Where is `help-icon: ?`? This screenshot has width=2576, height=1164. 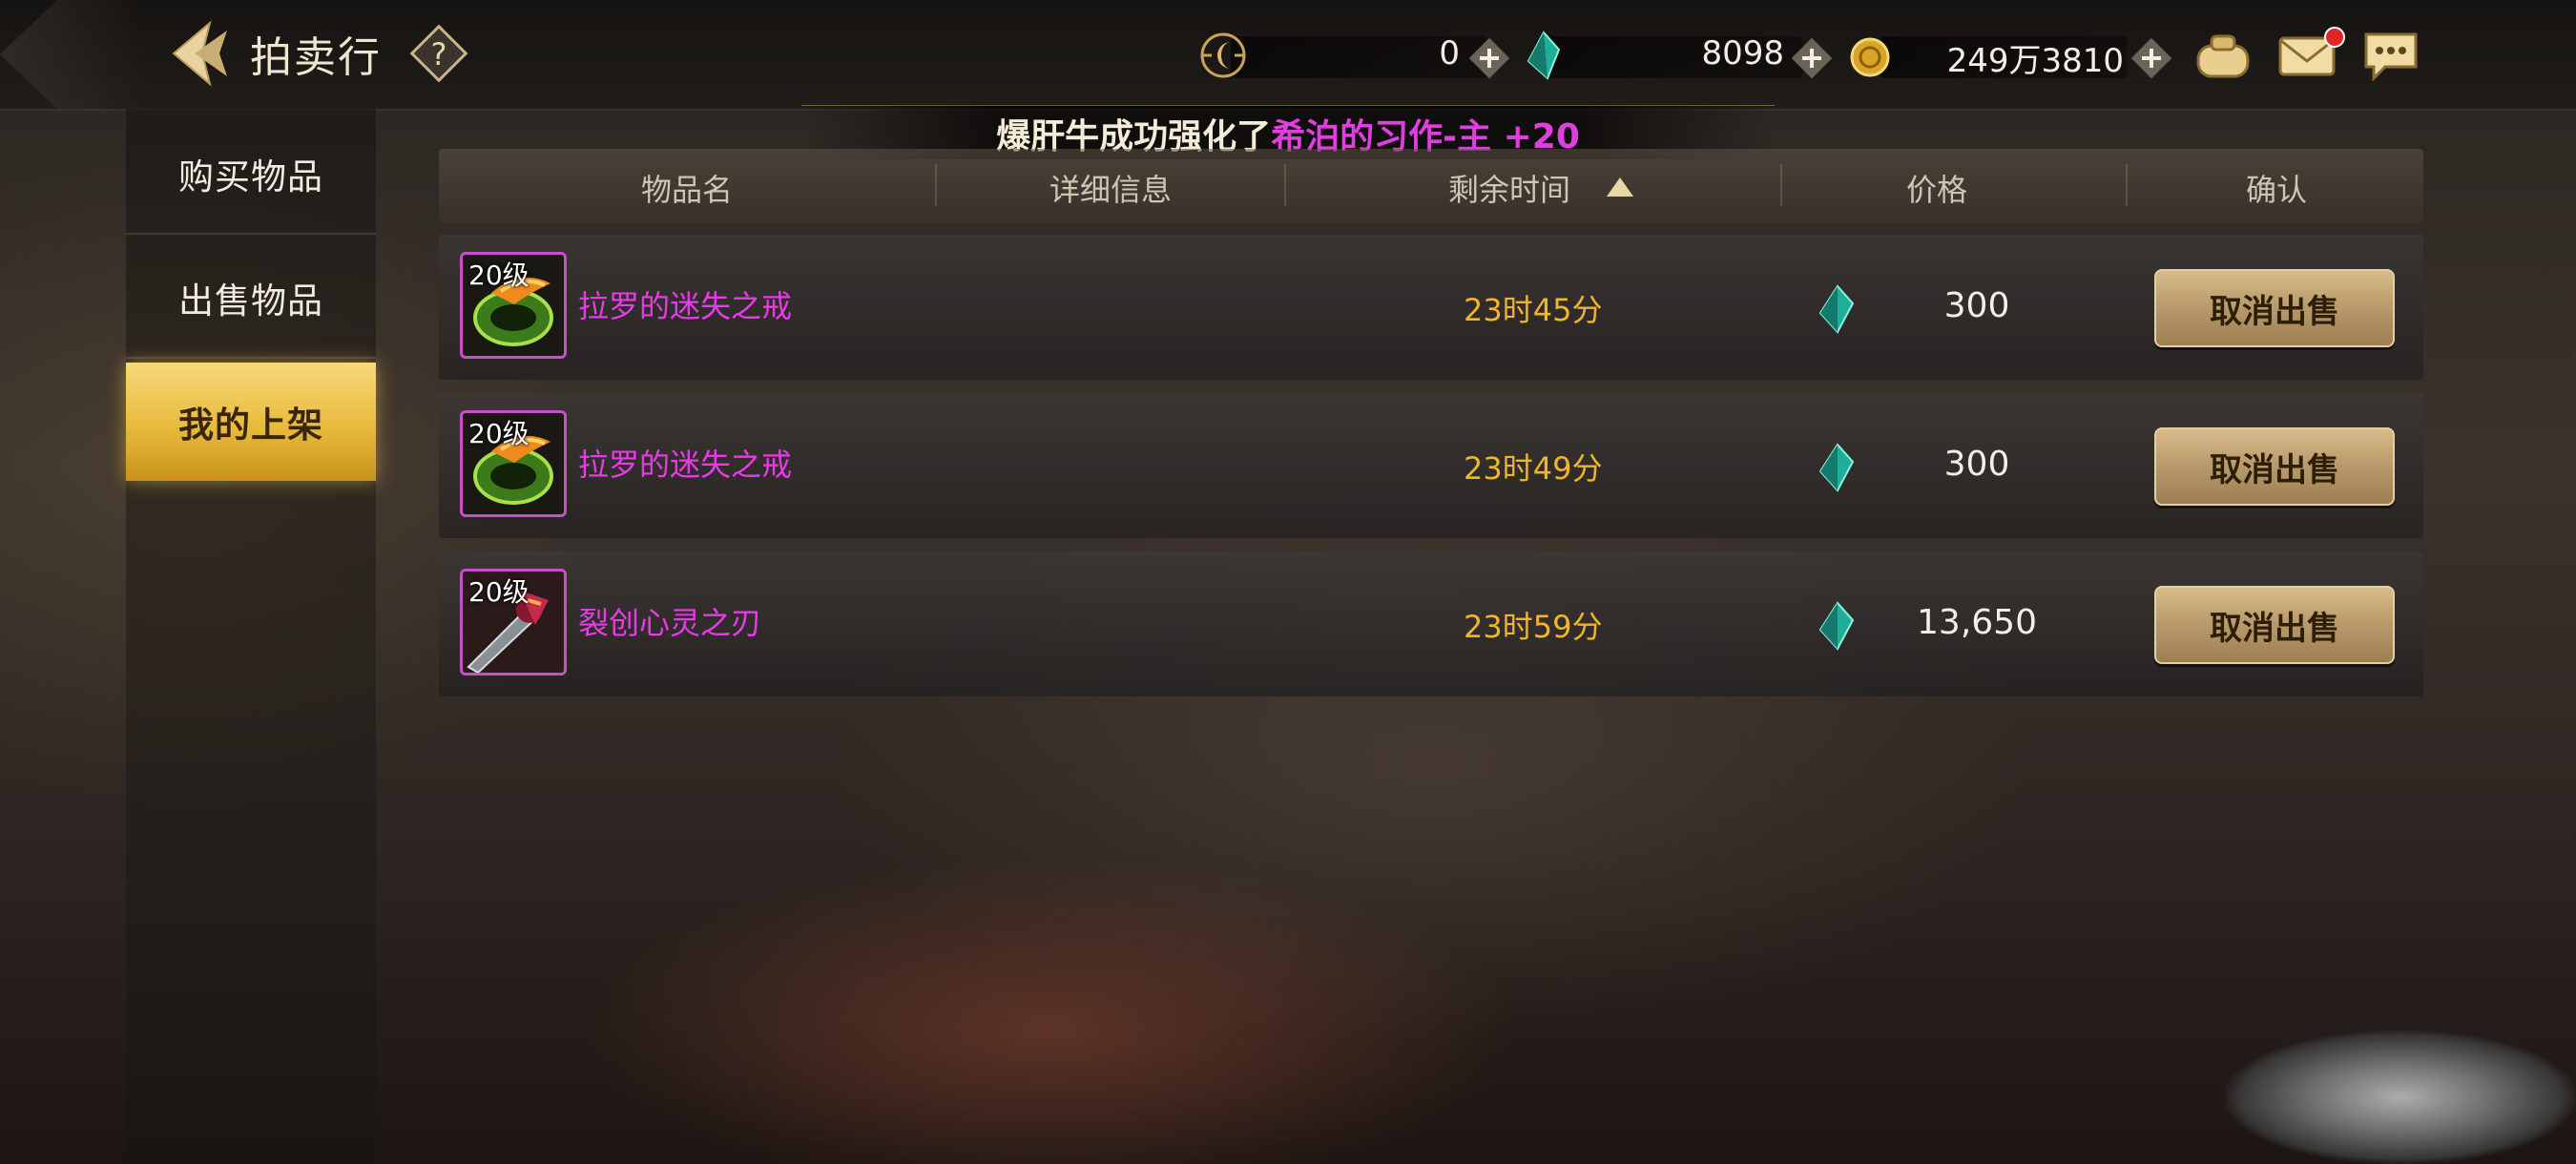 help-icon: ? is located at coordinates (438, 53).